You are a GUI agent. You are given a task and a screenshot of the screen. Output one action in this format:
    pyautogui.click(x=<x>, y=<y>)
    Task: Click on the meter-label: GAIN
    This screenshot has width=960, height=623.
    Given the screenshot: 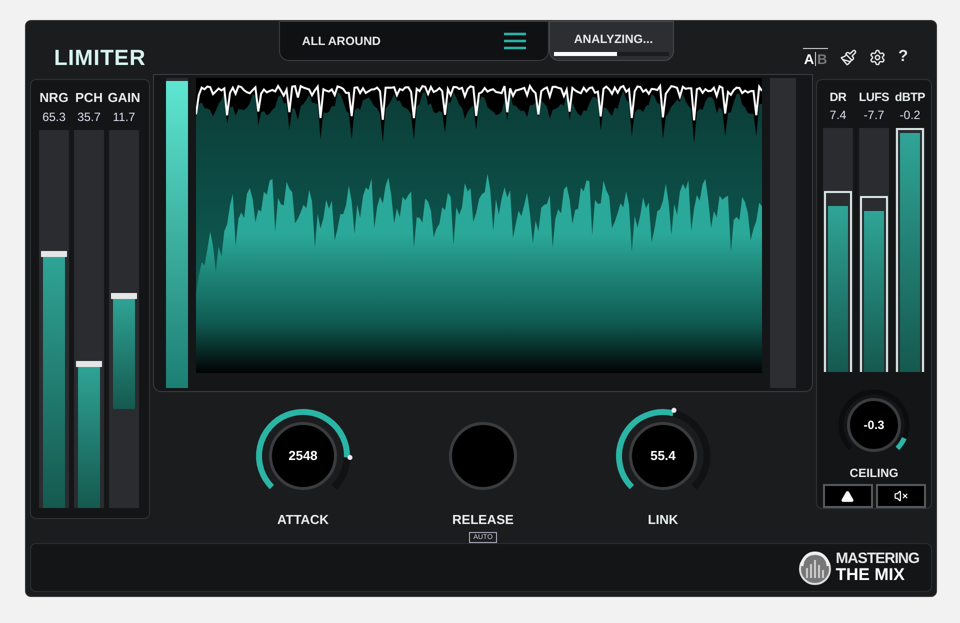 What is the action you would take?
    pyautogui.click(x=124, y=98)
    